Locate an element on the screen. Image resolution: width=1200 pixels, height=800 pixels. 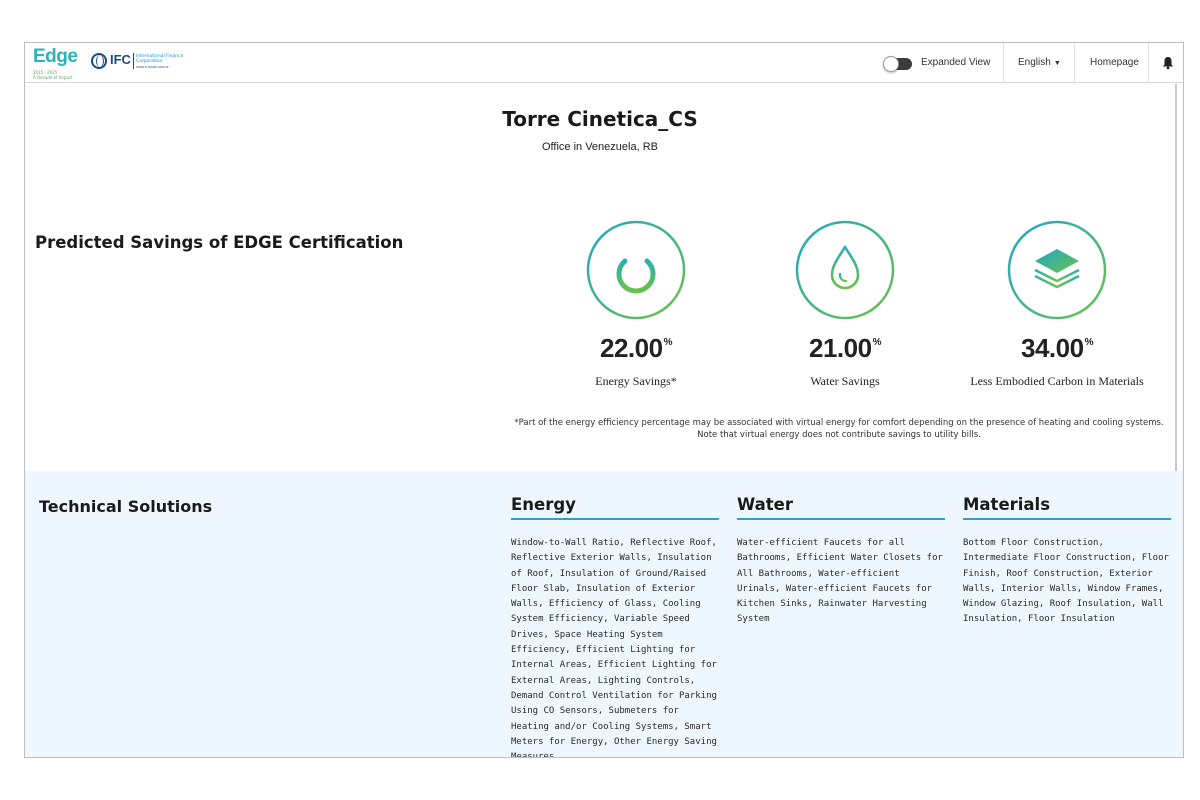
materials-savings-metric: 34.00% Less Embodied Carbon in Materials is located at coordinates (1057, 304).